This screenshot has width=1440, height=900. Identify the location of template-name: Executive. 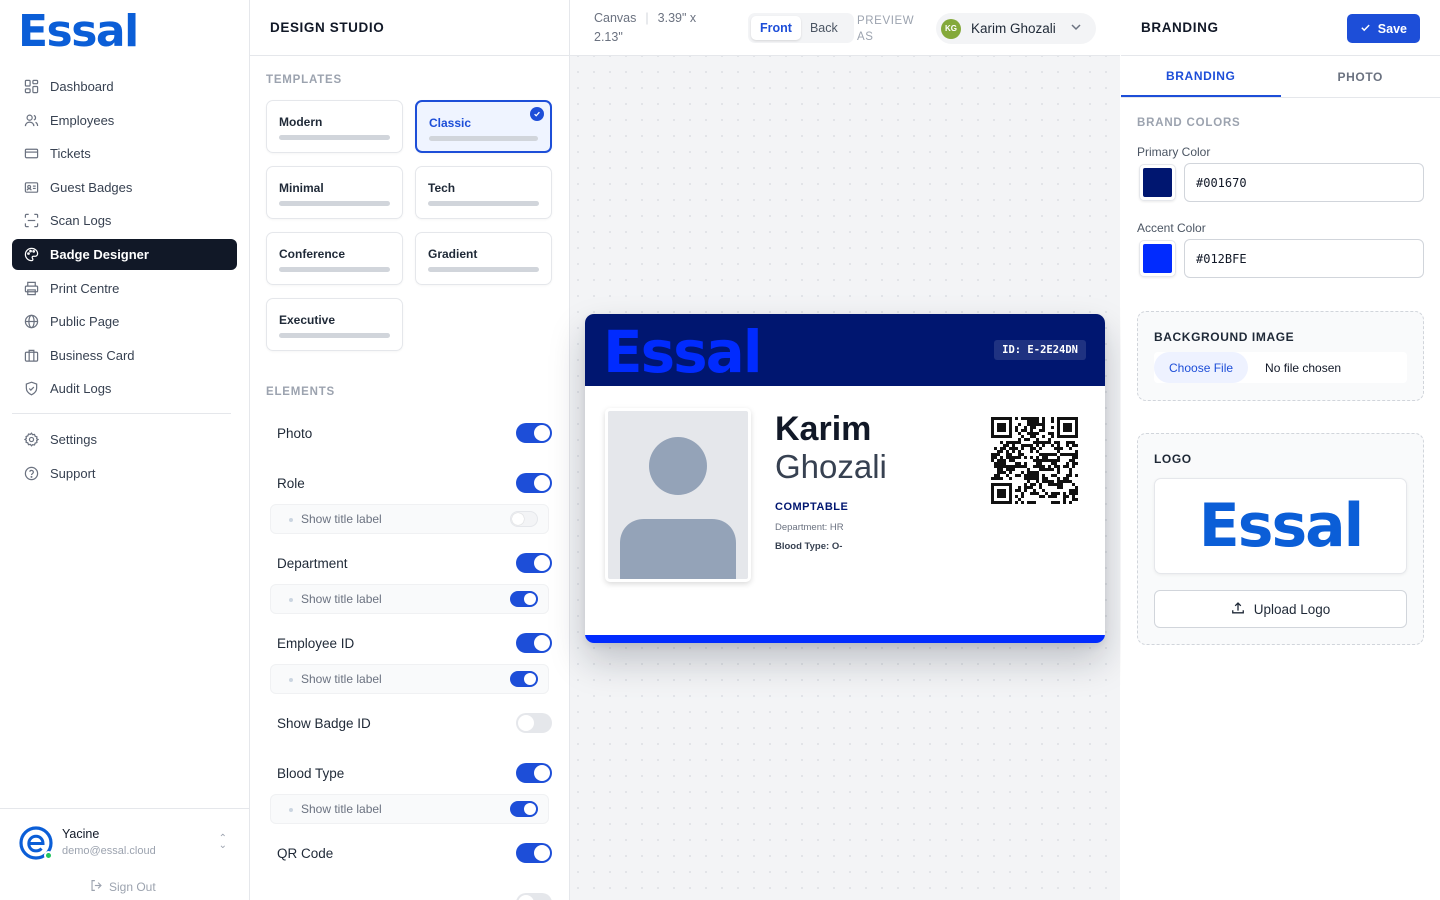
(307, 320).